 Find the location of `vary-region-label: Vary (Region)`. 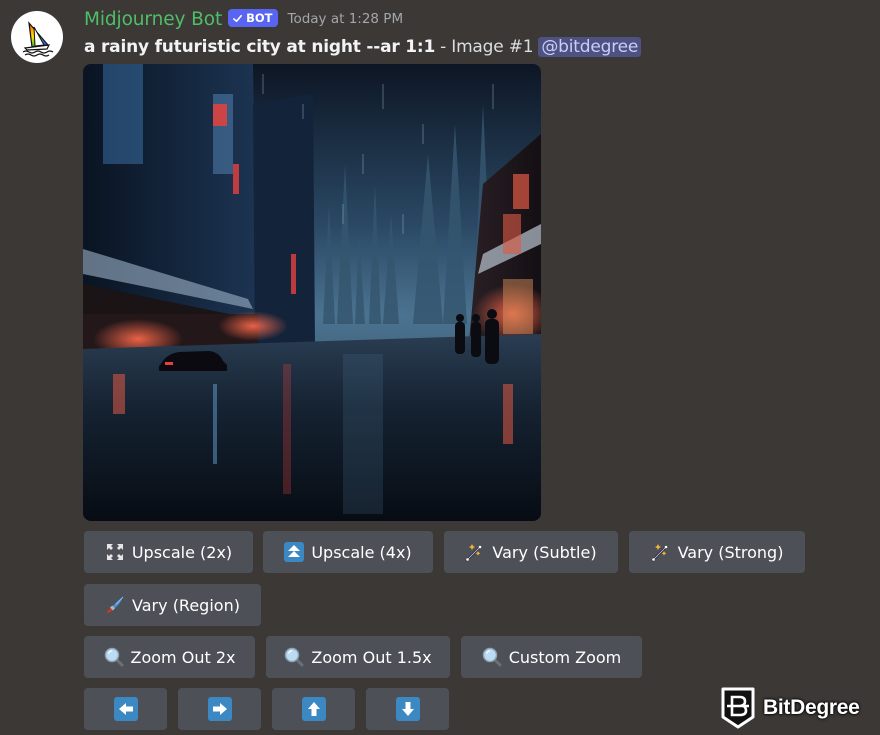

vary-region-label: Vary (Region) is located at coordinates (186, 605).